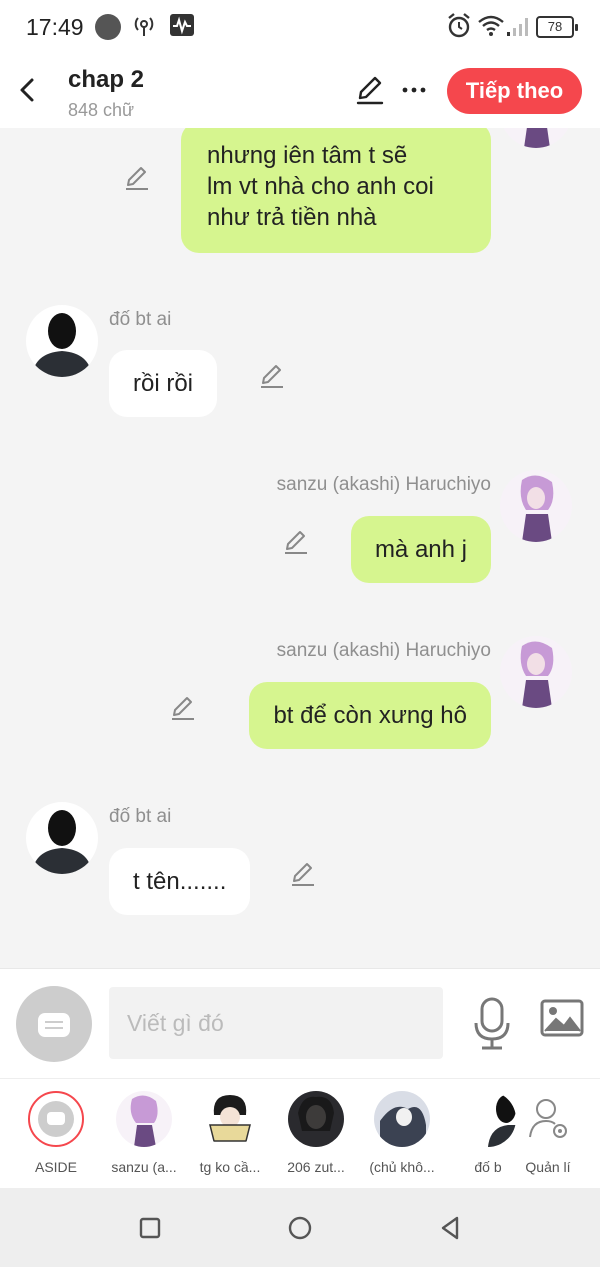 The height and width of the screenshot is (1267, 600). Describe the element at coordinates (300, 28) in the screenshot. I see `status-bar: 17:49 78` at that location.